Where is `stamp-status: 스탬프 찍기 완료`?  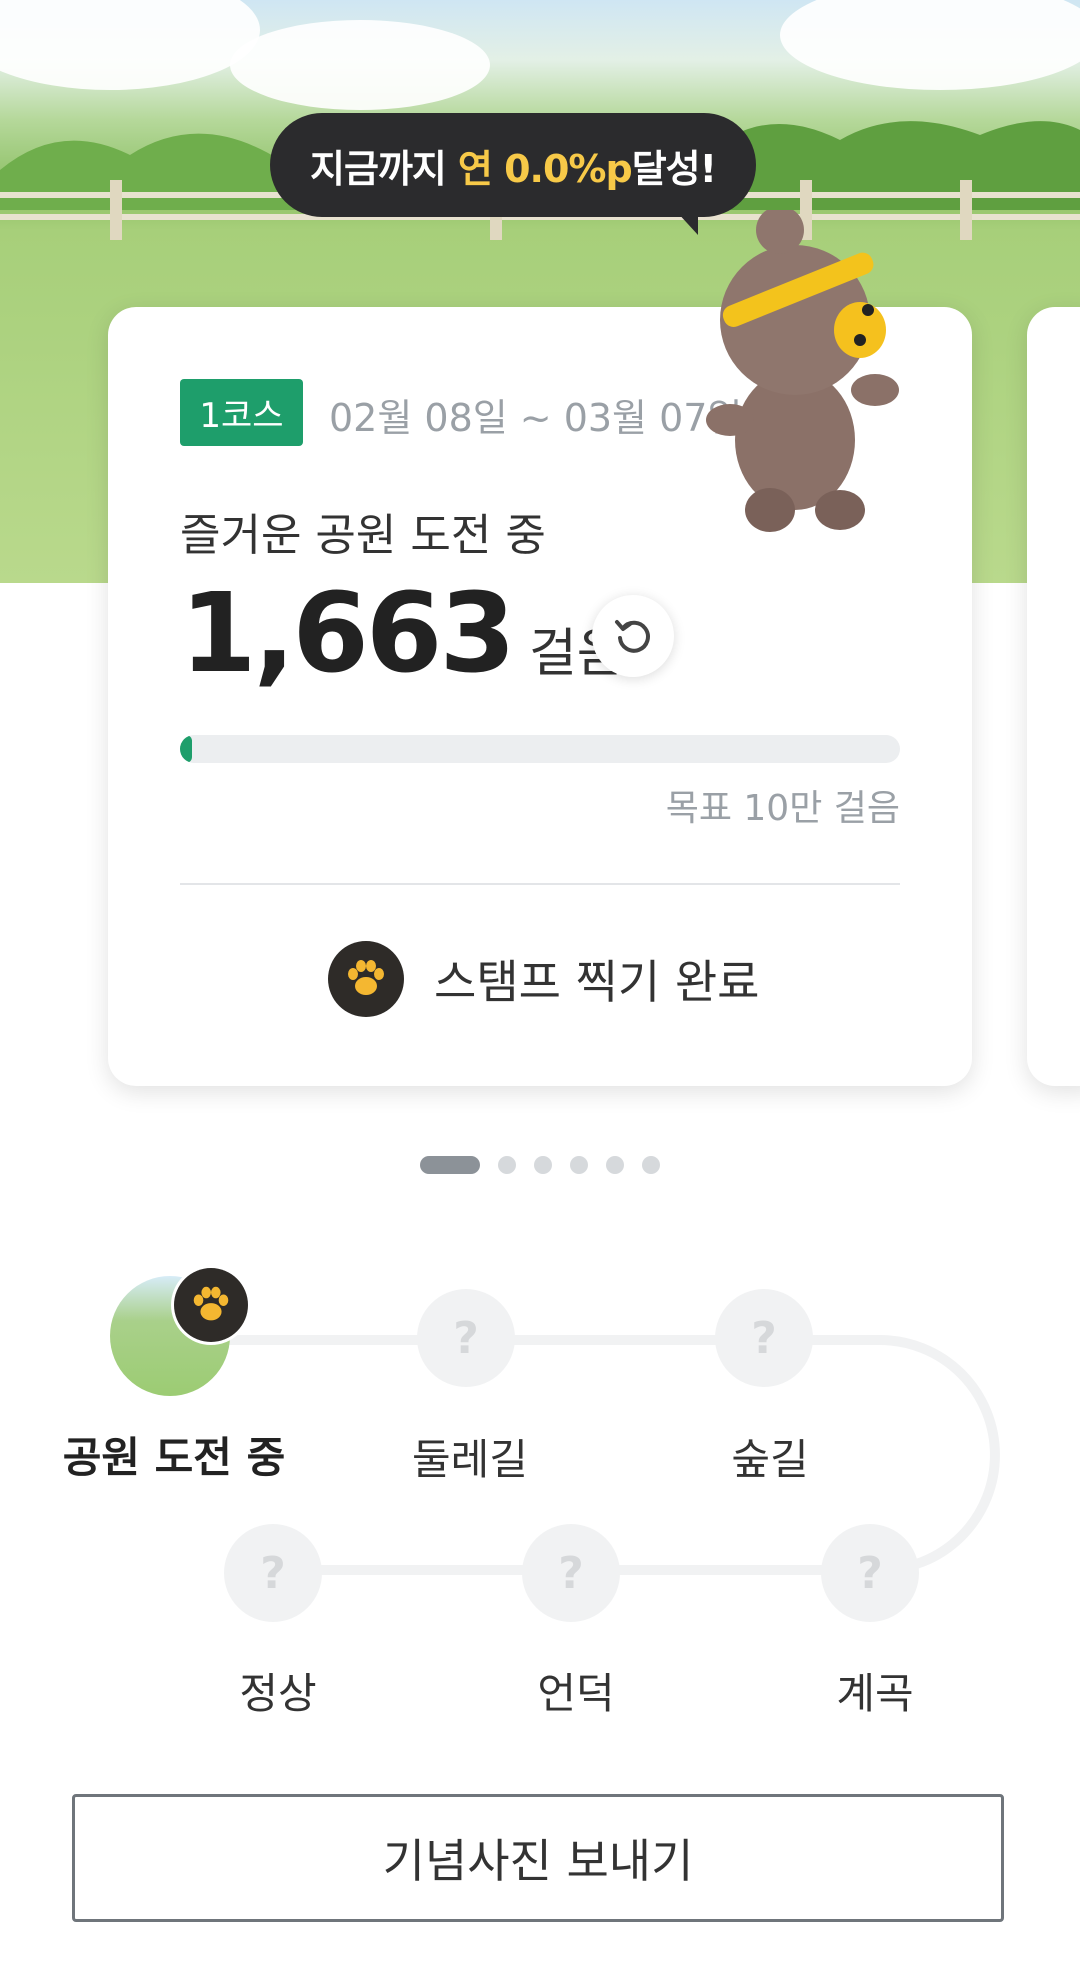 stamp-status: 스탬프 찍기 완료 is located at coordinates (543, 979).